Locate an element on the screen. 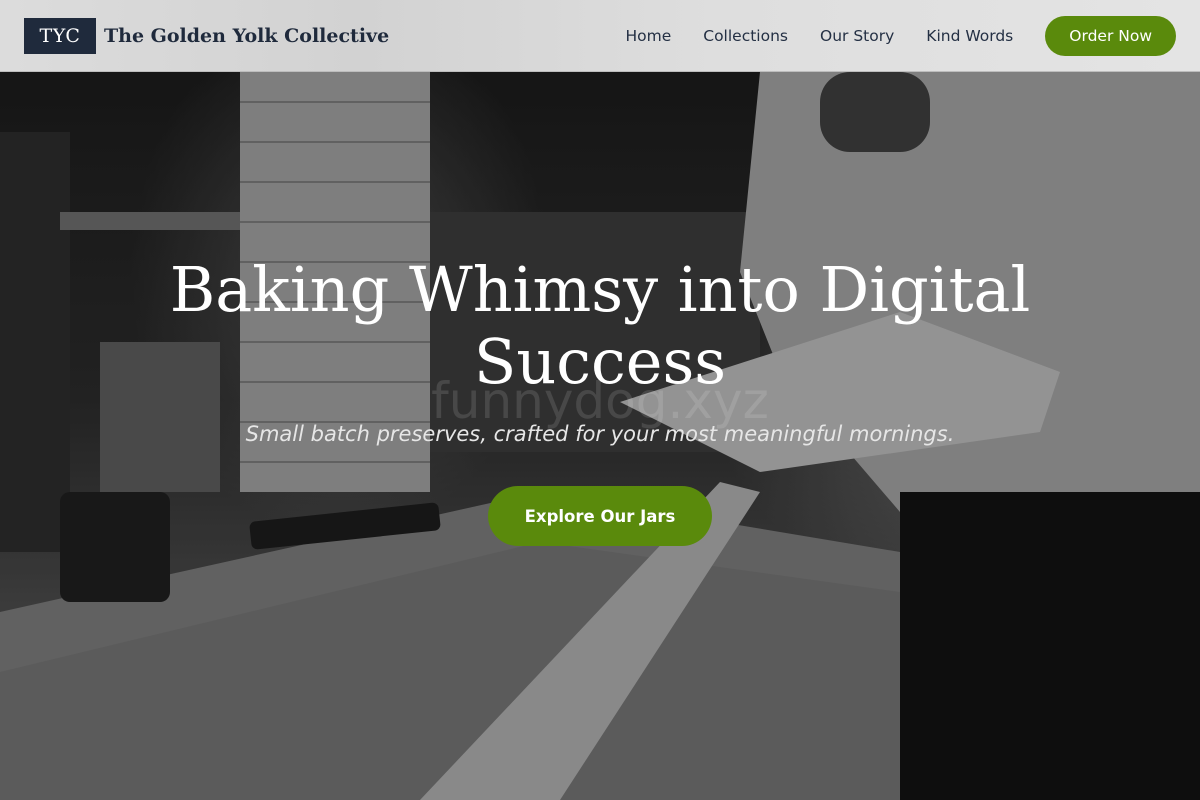 The height and width of the screenshot is (800, 1200). hero-title: Baking Whimsy into Digital Success is located at coordinates (600, 325).